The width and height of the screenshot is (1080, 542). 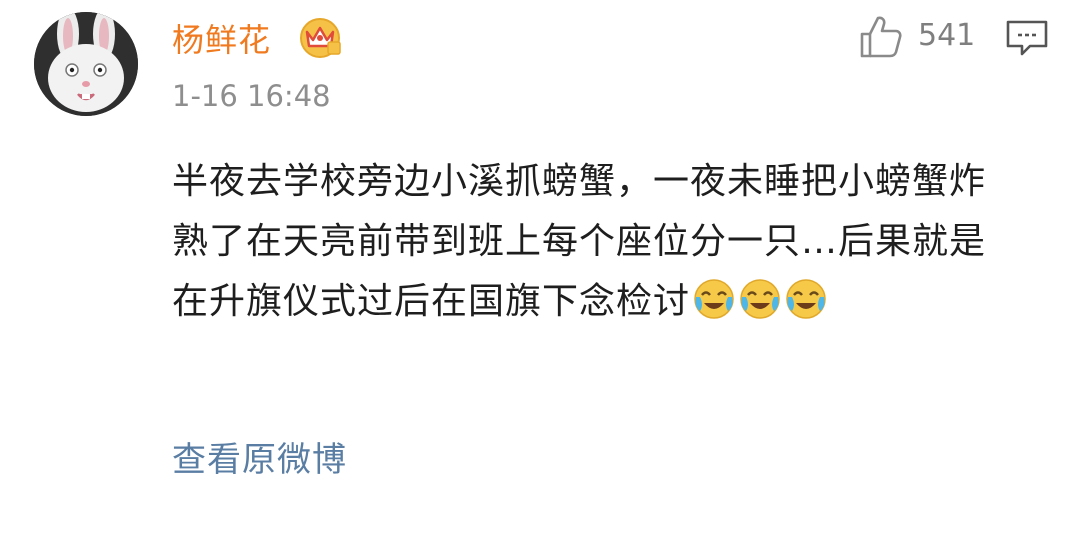 I want to click on like-button: 541, so click(x=923, y=37).